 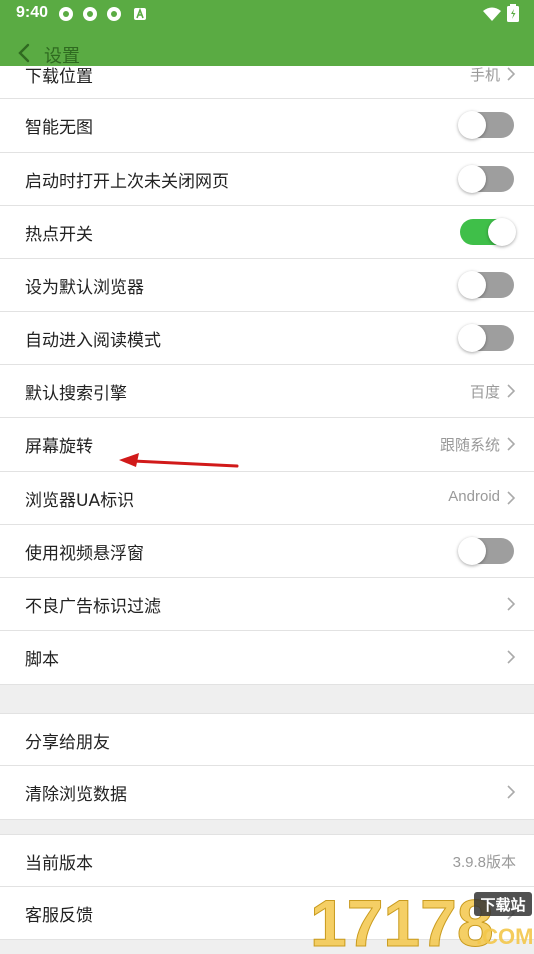 I want to click on setting-label: 清除浏览数据, so click(x=76, y=795).